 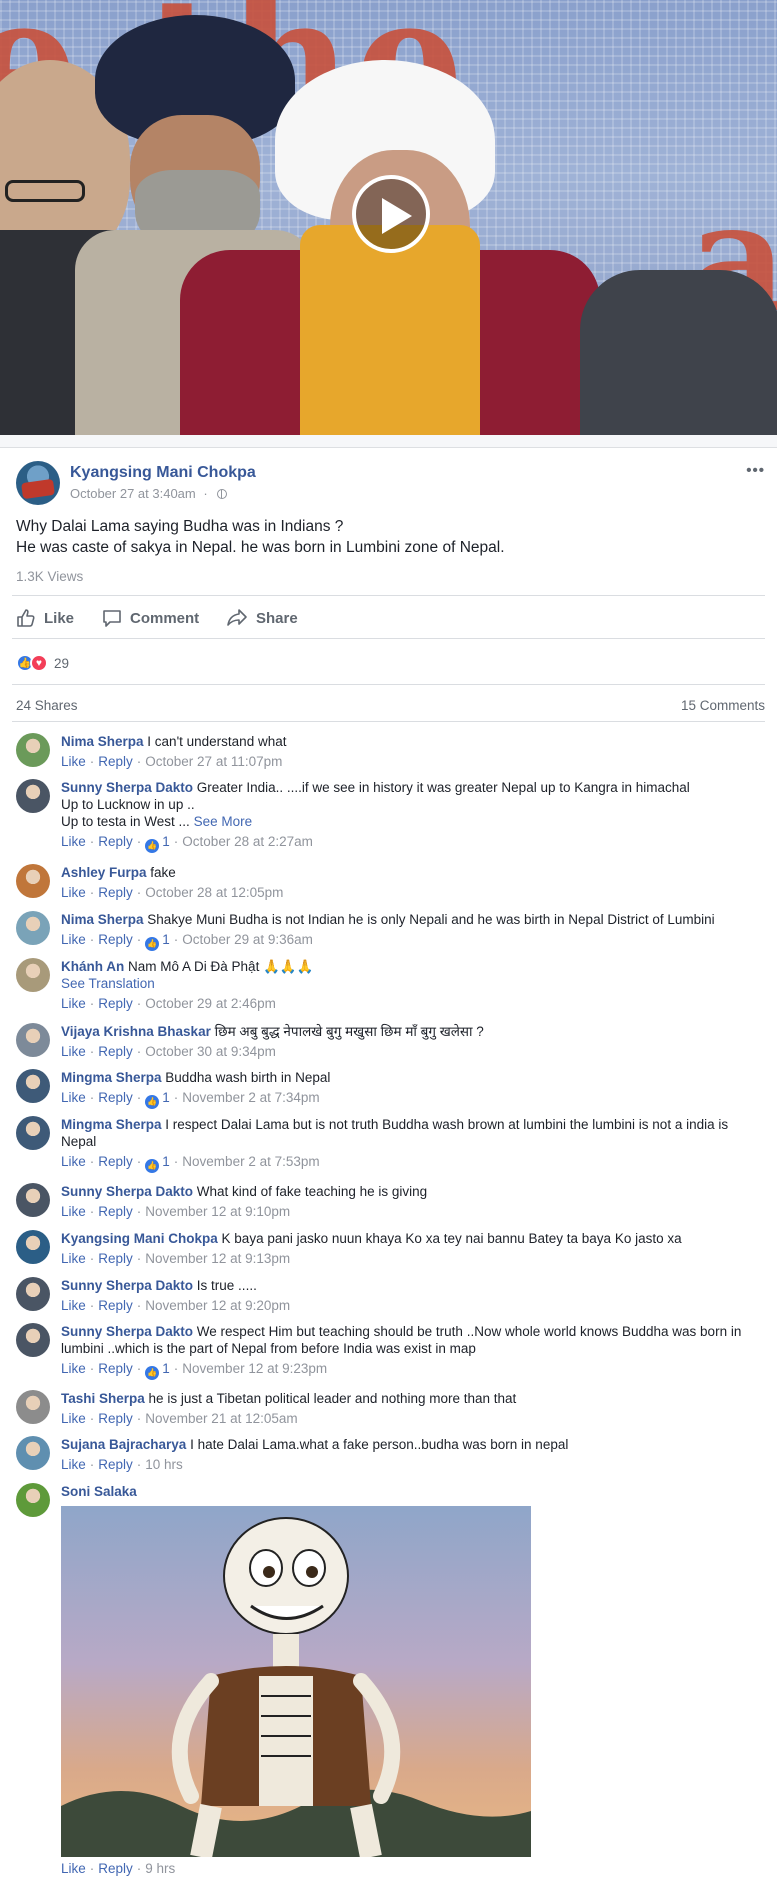 What do you see at coordinates (99, 1491) in the screenshot?
I see `comment-author: Soni Salaka` at bounding box center [99, 1491].